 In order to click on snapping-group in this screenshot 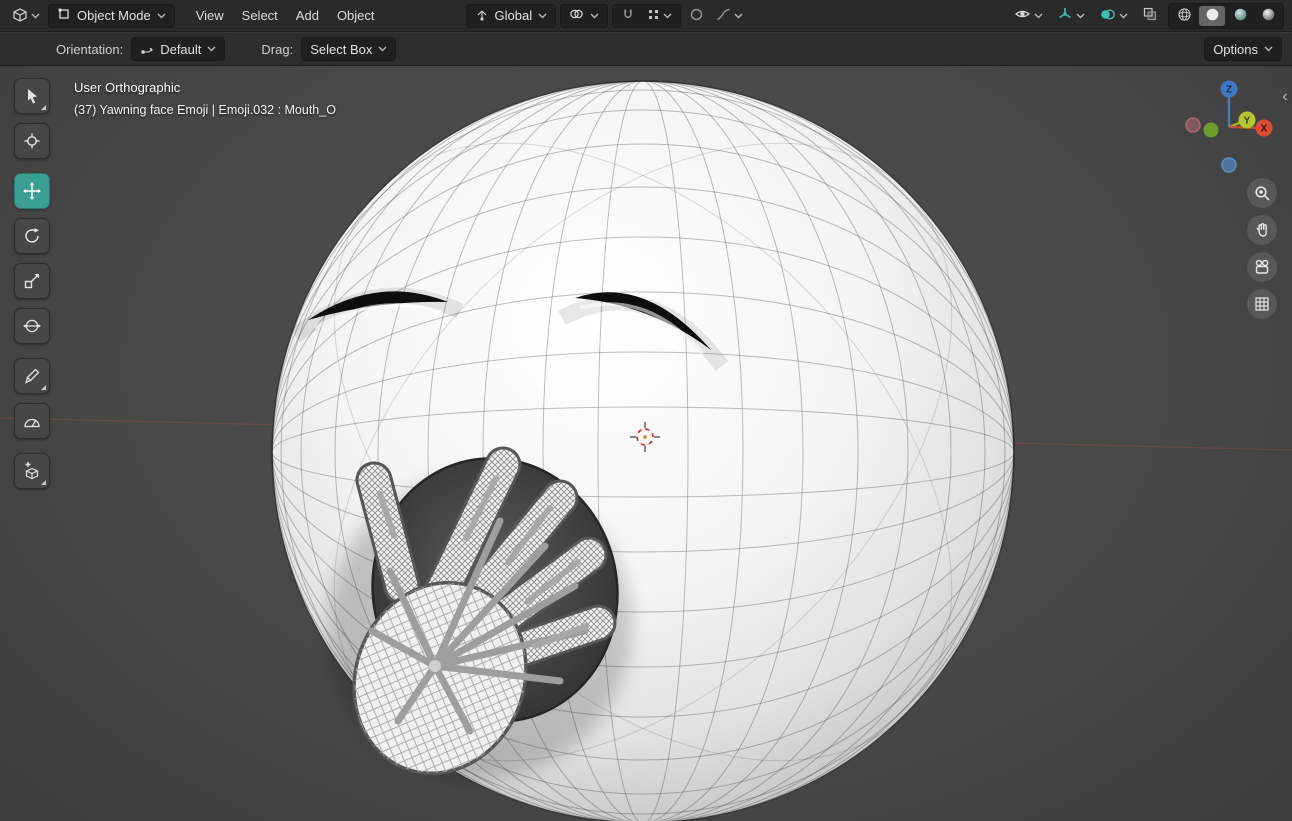, I will do `click(647, 15)`.